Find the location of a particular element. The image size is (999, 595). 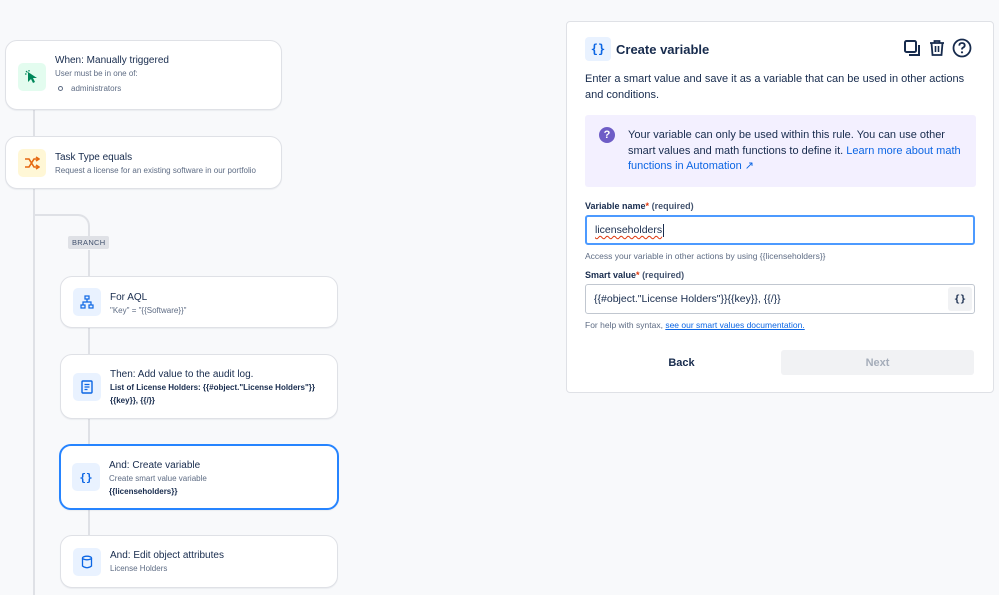

variable-name-value: licenseholders is located at coordinates (629, 230).